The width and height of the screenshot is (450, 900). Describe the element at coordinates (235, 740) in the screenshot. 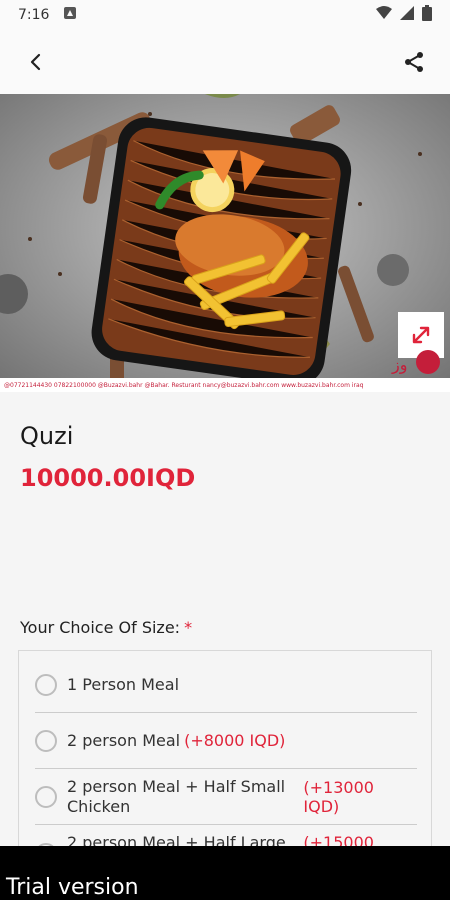

I see `size-option-price: (+8000 IQD)` at that location.